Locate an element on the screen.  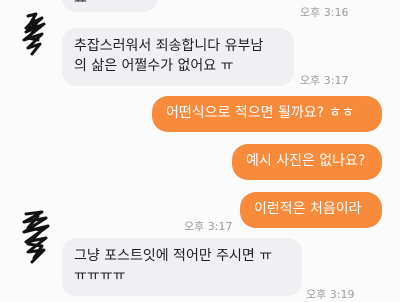
incoming-message-bubble: 그냥 포스트잇에 적어만 주시면 ㅠ ㅠㅠㅠㅠ is located at coordinates (182, 267).